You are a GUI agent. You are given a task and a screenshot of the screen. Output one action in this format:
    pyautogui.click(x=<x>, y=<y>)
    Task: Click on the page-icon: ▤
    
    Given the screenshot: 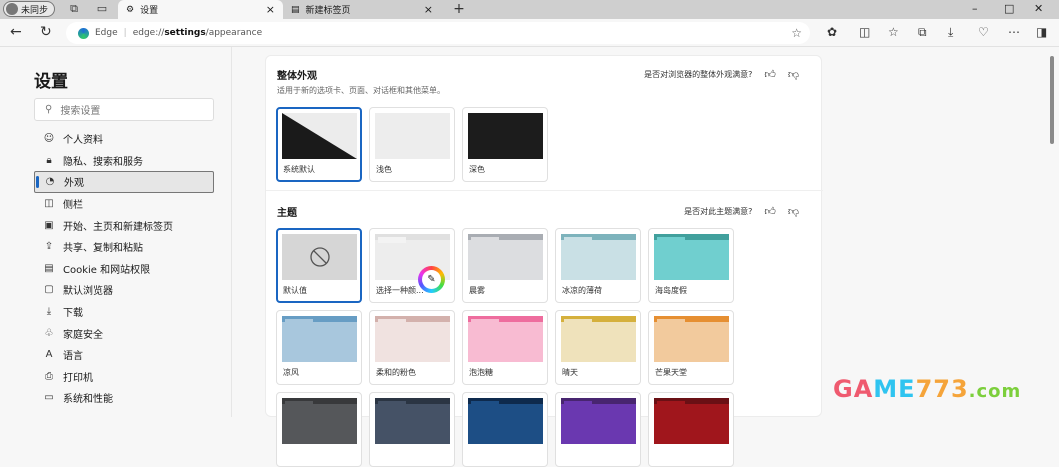 What is the action you would take?
    pyautogui.click(x=295, y=9)
    